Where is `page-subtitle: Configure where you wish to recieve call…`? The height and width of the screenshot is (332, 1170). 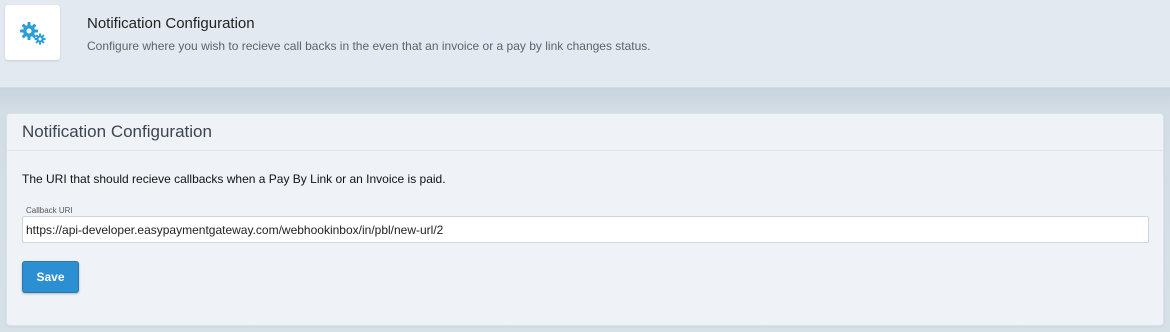 page-subtitle: Configure where you wish to recieve call… is located at coordinates (369, 46).